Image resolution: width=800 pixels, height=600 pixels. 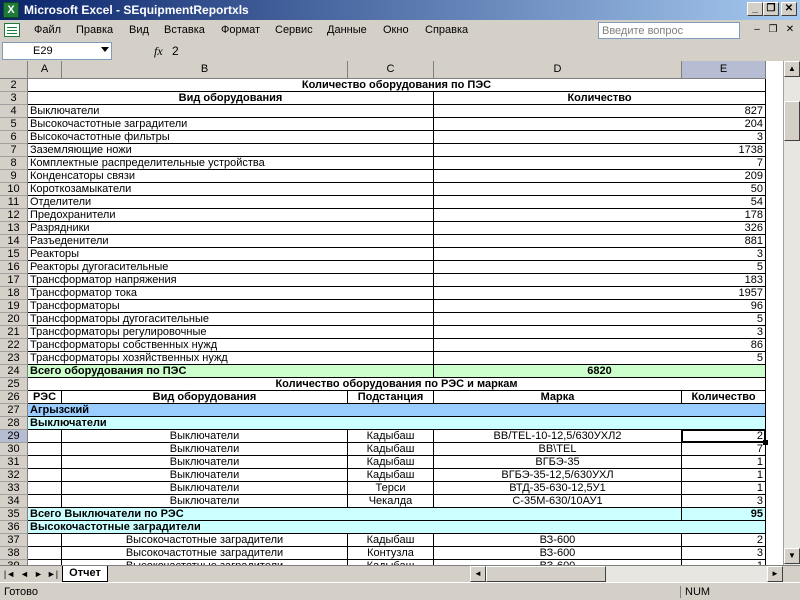 What do you see at coordinates (105, 49) in the screenshot?
I see `chevron-down-icon` at bounding box center [105, 49].